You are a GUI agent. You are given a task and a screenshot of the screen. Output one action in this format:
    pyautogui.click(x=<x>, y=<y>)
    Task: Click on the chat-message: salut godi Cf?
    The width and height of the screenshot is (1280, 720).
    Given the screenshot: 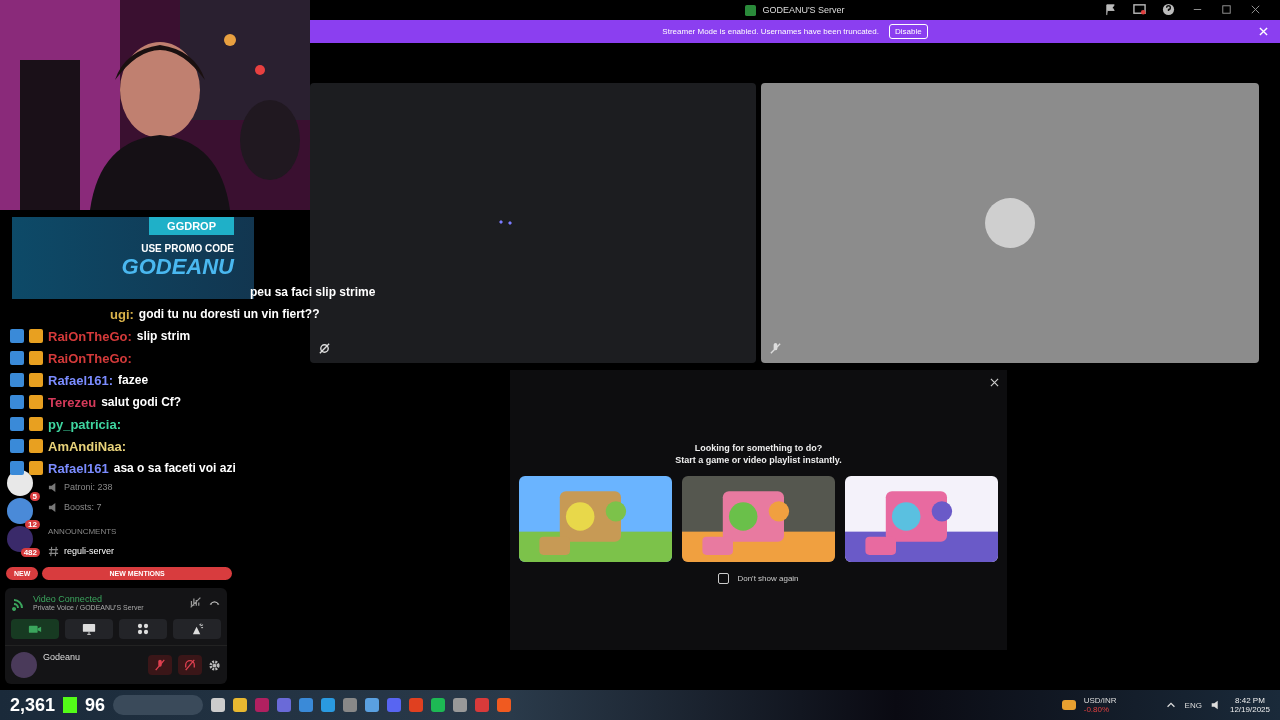 What is the action you would take?
    pyautogui.click(x=141, y=402)
    